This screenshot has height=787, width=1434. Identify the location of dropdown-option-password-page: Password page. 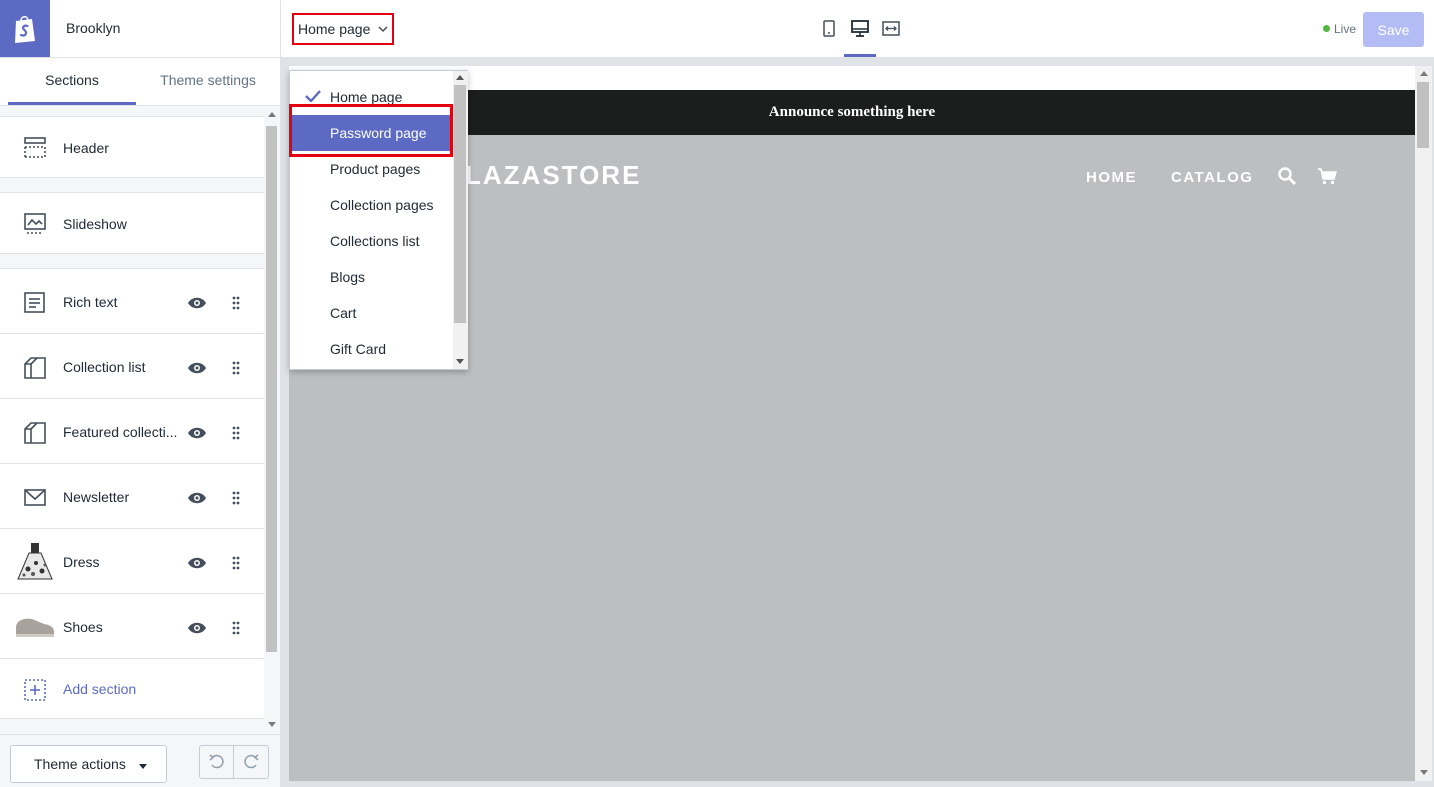
(372, 133).